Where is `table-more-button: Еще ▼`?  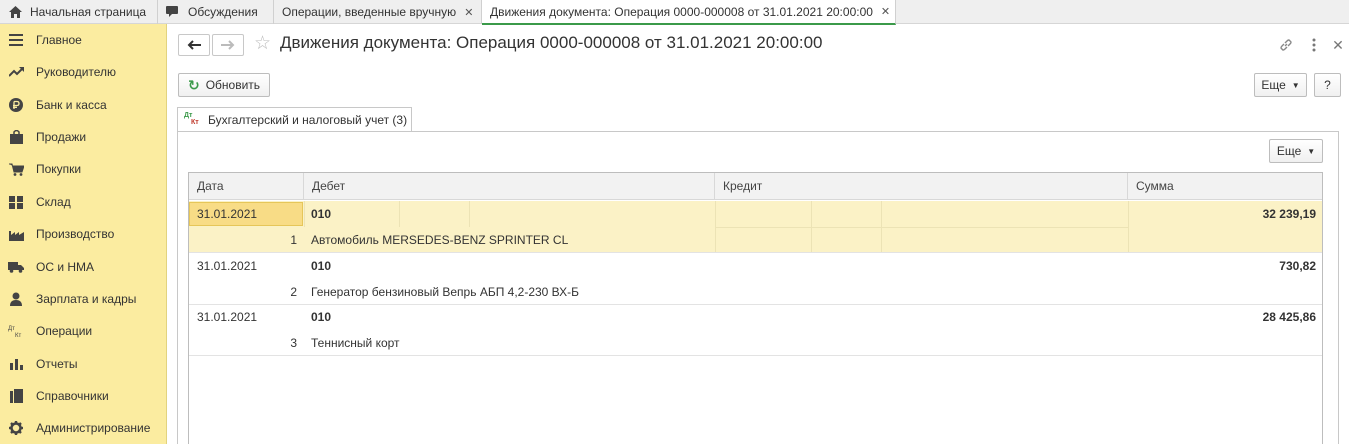
table-more-button: Еще ▼ is located at coordinates (1296, 151).